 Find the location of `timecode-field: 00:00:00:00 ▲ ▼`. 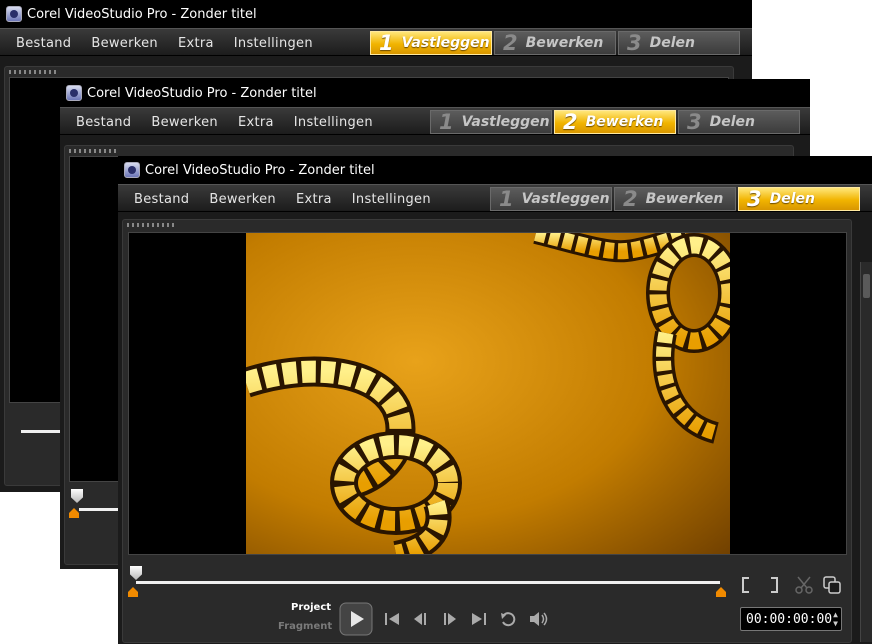

timecode-field: 00:00:00:00 ▲ ▼ is located at coordinates (791, 619).